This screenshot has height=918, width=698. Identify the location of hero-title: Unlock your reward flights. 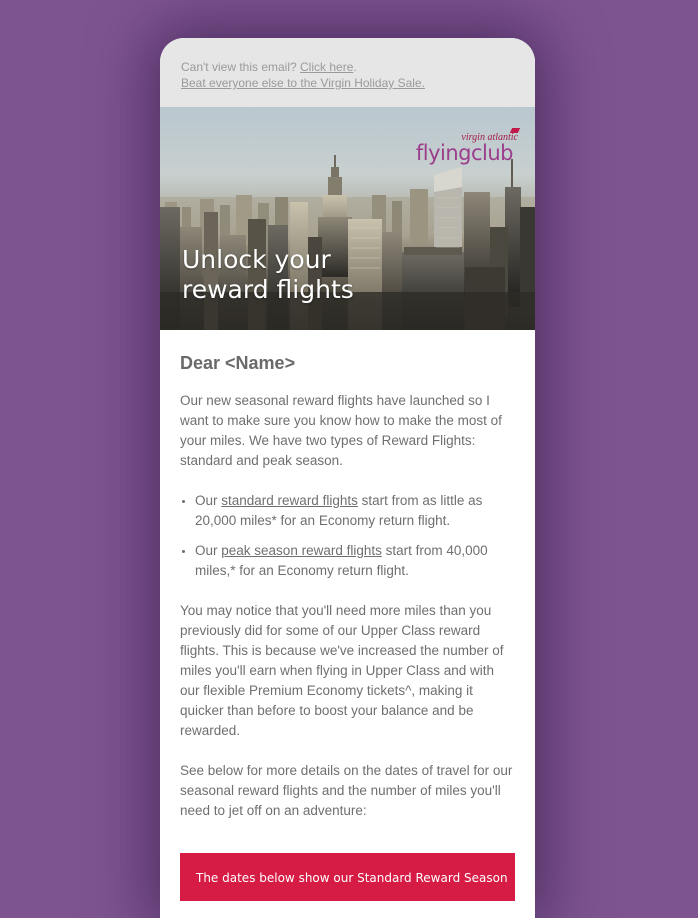
(268, 275).